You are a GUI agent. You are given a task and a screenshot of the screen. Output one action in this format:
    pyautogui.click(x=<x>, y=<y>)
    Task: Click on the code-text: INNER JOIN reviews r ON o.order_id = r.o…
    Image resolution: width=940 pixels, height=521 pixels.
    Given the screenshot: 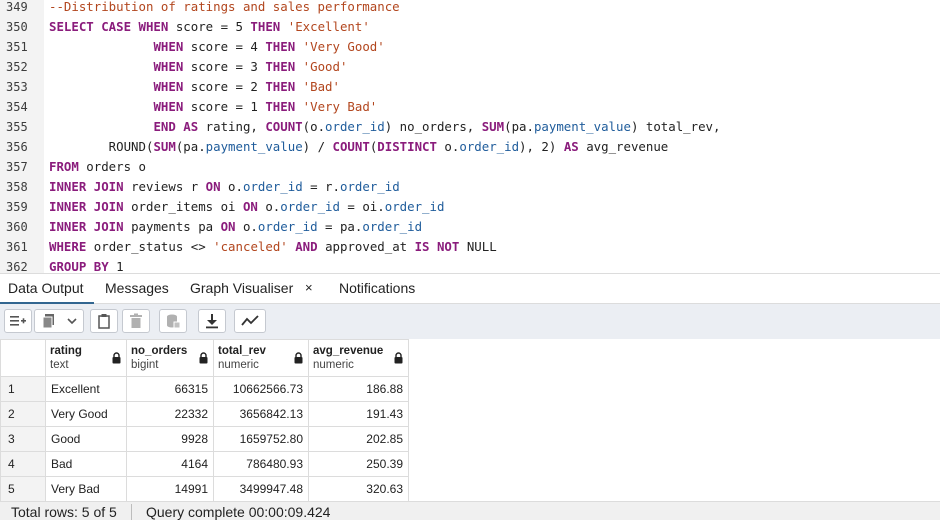 What is the action you would take?
    pyautogui.click(x=224, y=187)
    